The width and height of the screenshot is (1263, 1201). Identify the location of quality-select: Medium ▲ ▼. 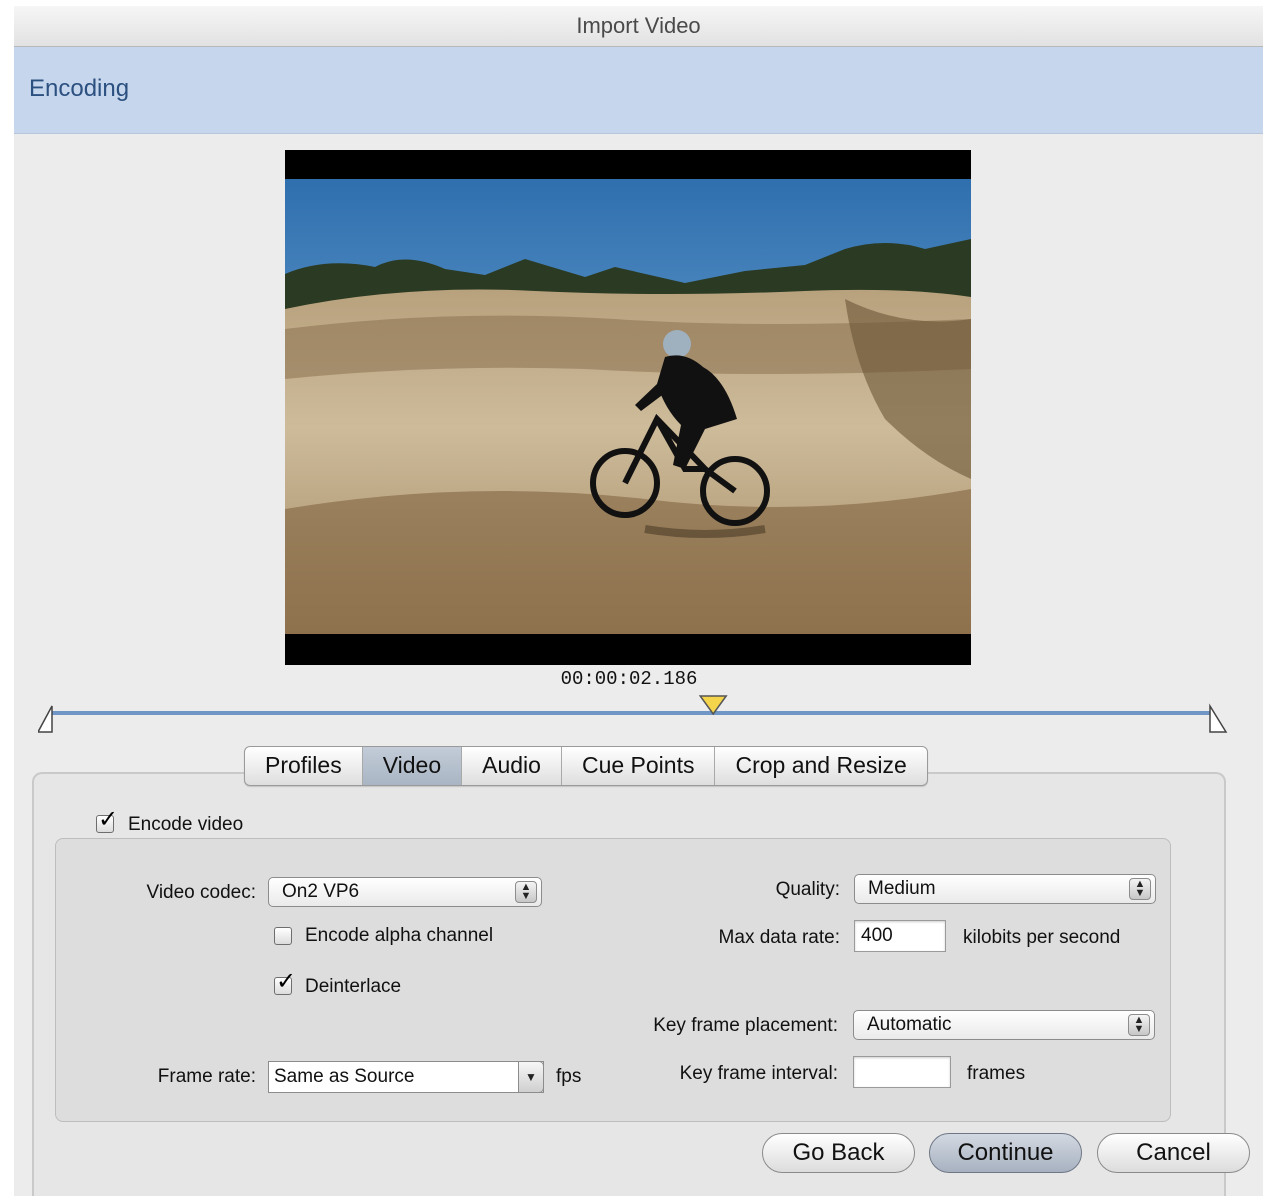
(1005, 889).